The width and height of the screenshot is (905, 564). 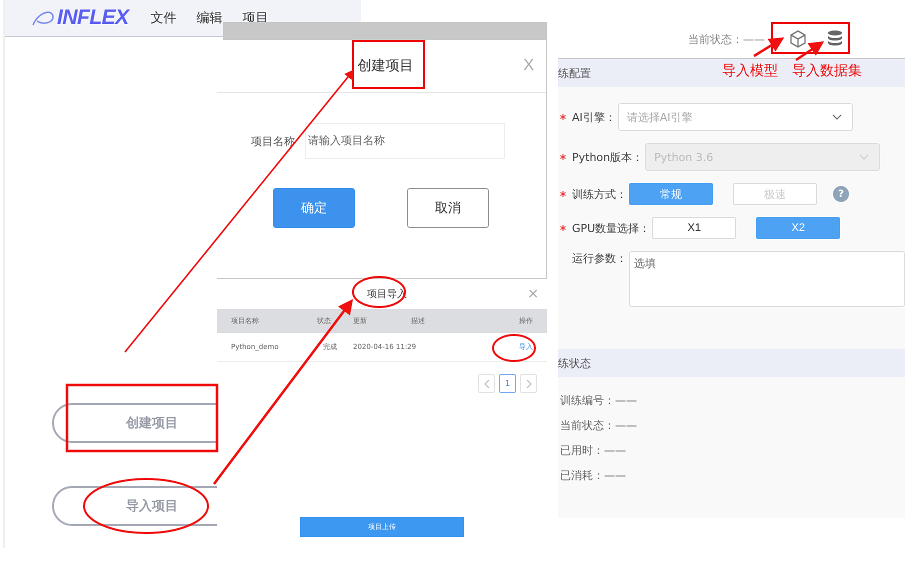 I want to click on database-icon, so click(x=835, y=39).